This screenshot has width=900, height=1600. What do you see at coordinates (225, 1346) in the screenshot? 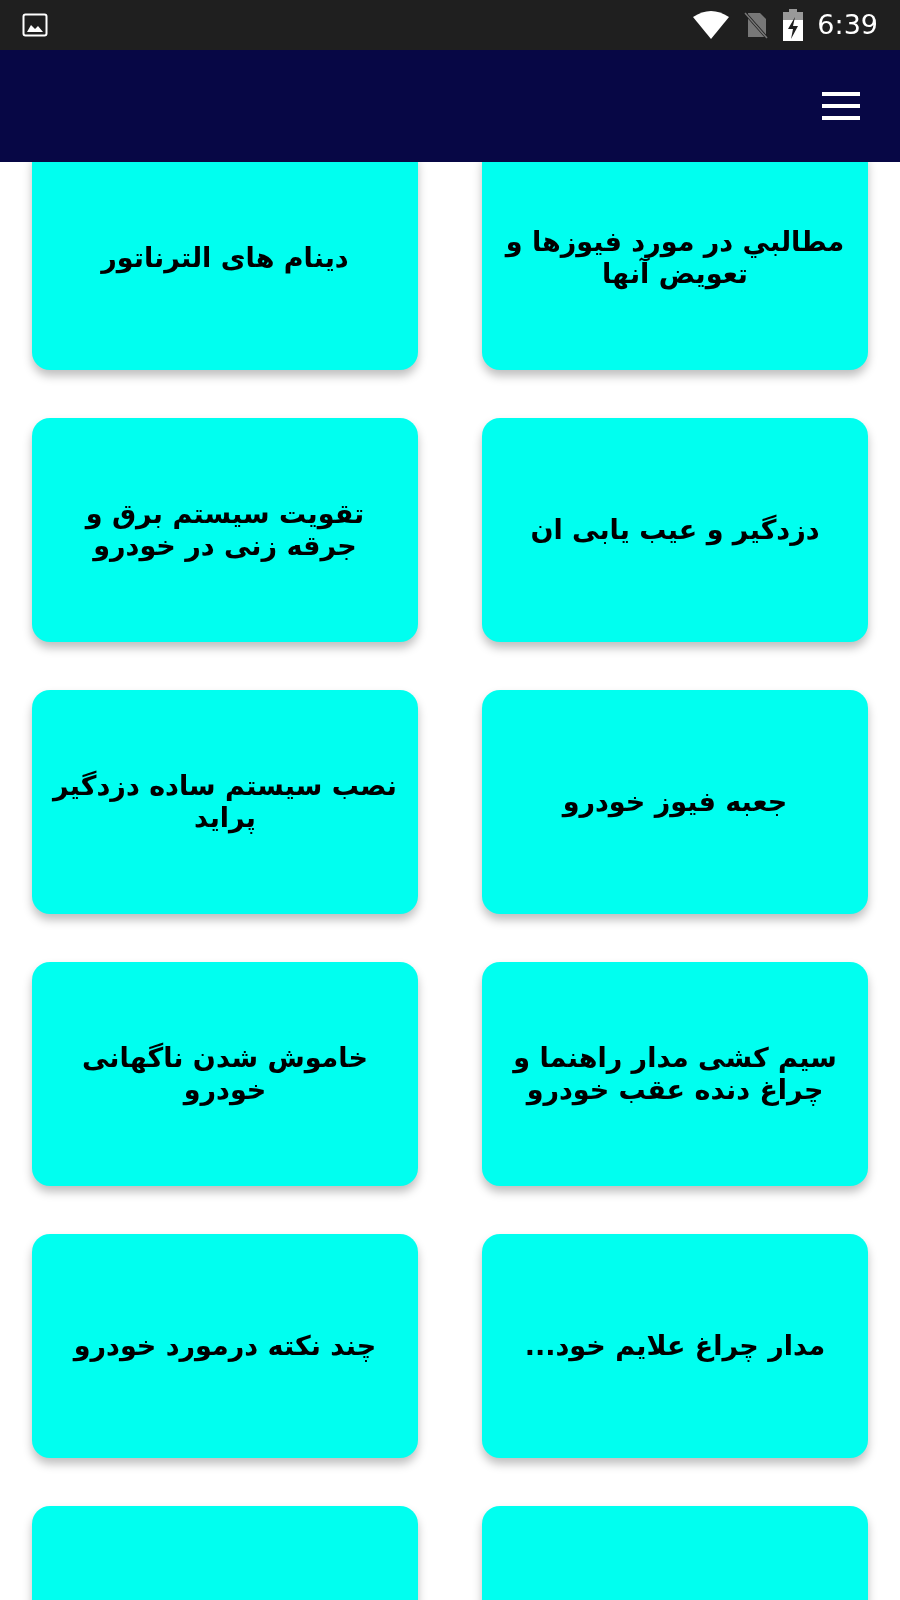
I see `topic-card: چند نکته درمورد خودرو` at bounding box center [225, 1346].